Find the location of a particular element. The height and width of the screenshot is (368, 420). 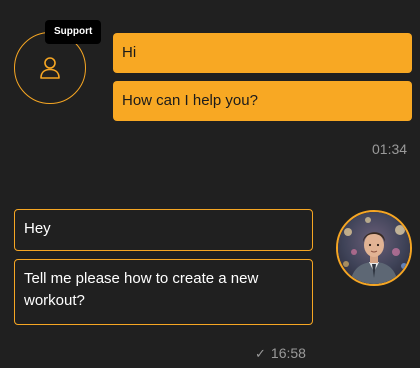

user-timestamp: ✓ 16:58 is located at coordinates (280, 353).